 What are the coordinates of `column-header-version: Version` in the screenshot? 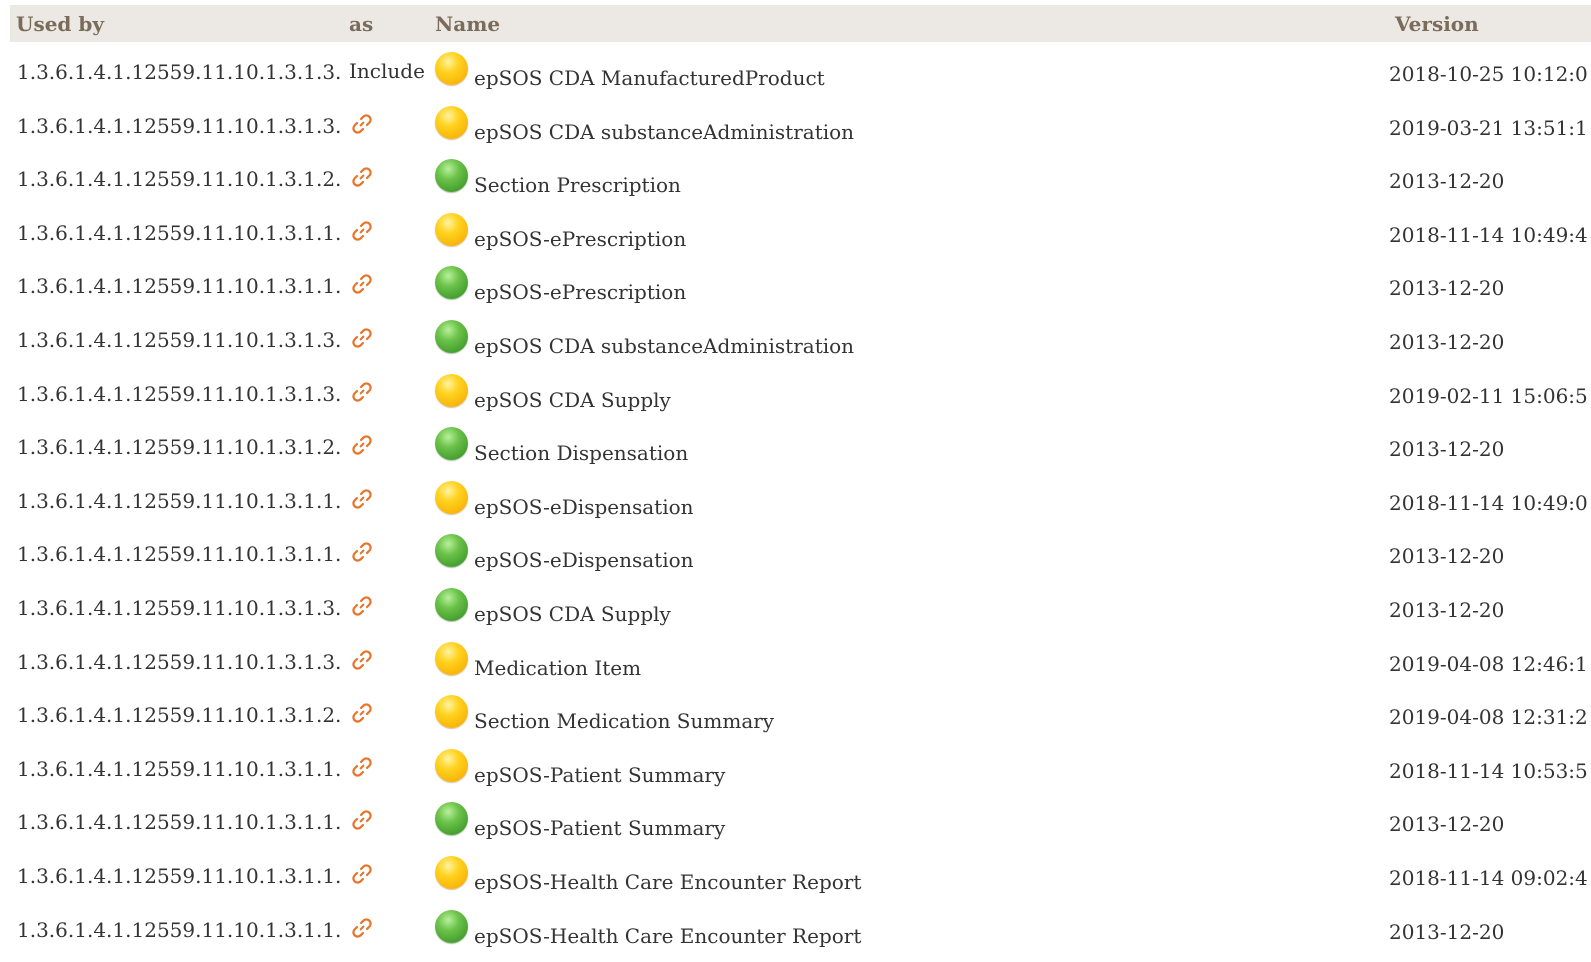 It's located at (1489, 23).